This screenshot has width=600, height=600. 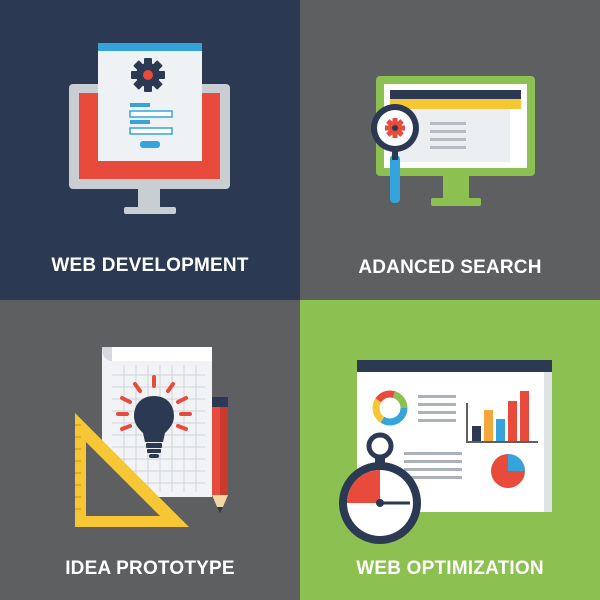 I want to click on tile-caption: WEB OPTIMIZATION, so click(x=450, y=568).